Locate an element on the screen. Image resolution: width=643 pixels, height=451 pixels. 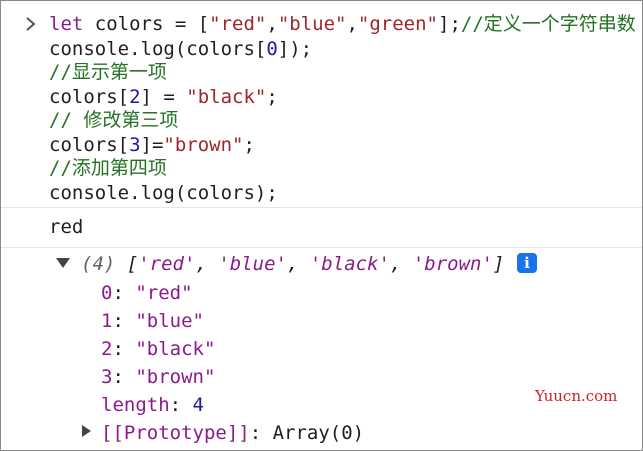
array-entry-3: 3: "brown" is located at coordinates (158, 377).